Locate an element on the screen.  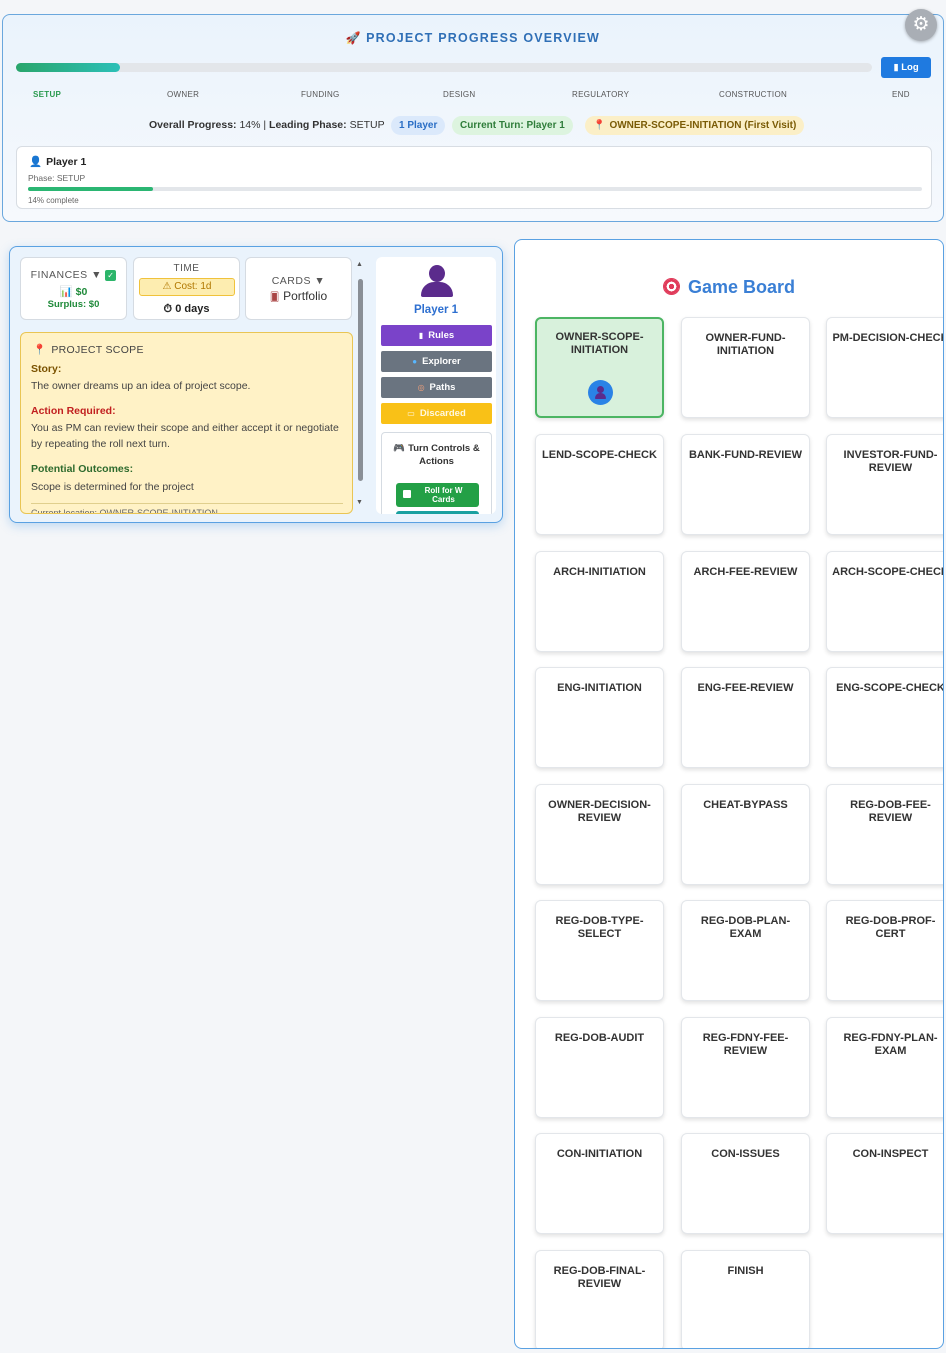
finances-box: FINANCES ▼ ✓ 📊 $0 Surplus: $0 is located at coordinates (73, 288).